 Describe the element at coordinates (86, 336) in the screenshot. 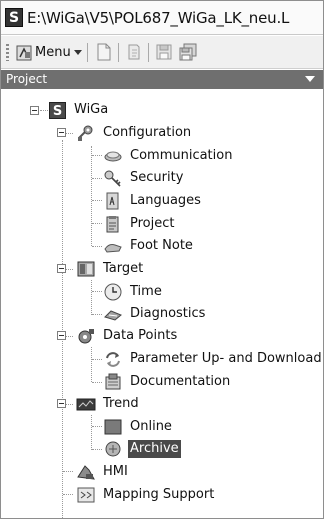

I see `data-points-icon` at that location.